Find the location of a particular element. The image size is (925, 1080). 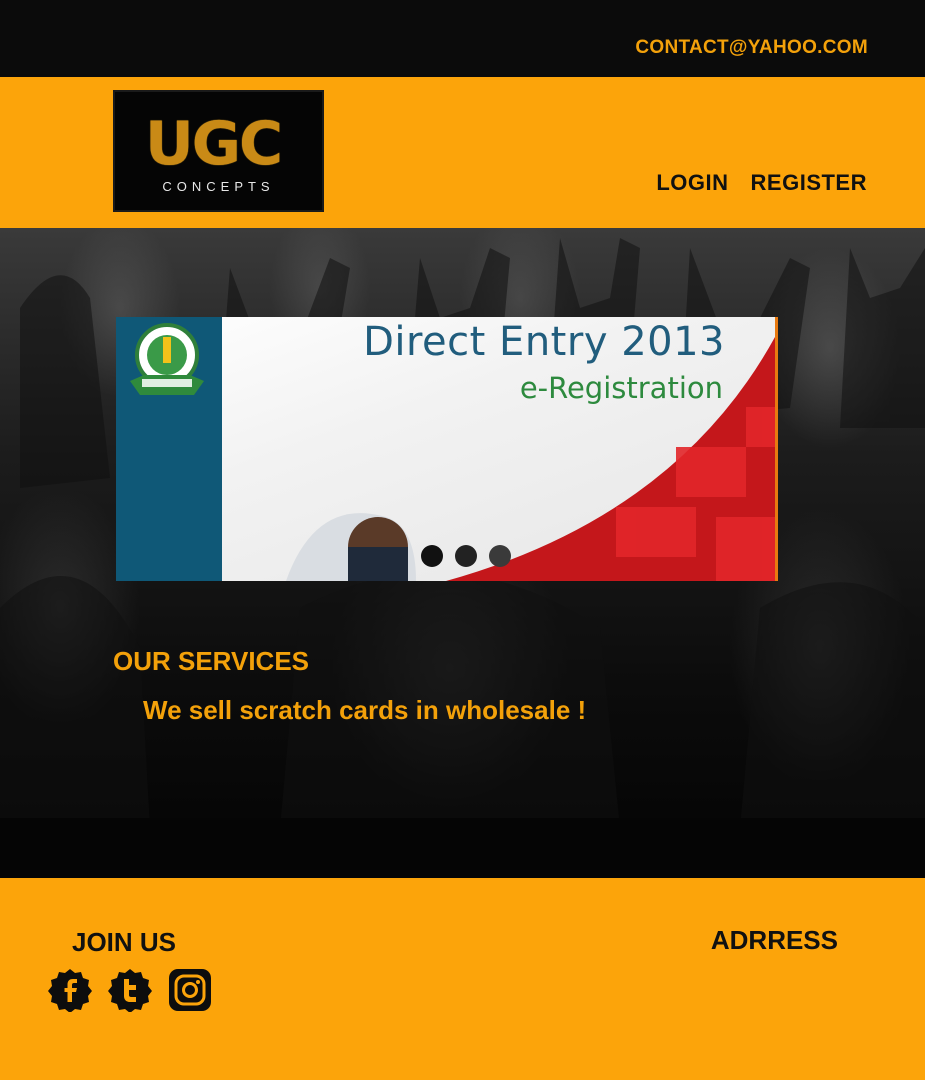

slider-dots is located at coordinates (466, 556).